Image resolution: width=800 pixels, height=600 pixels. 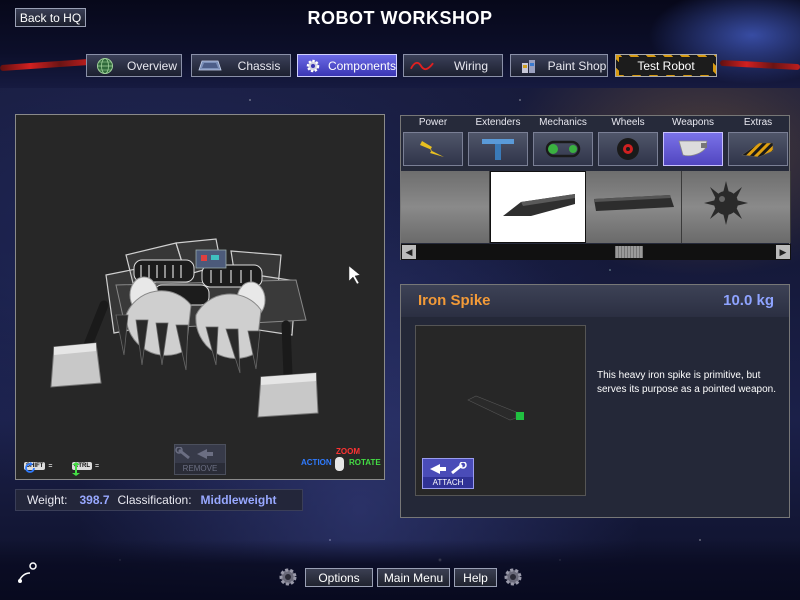 I want to click on part-weight: 10.0 kg, so click(x=748, y=300).